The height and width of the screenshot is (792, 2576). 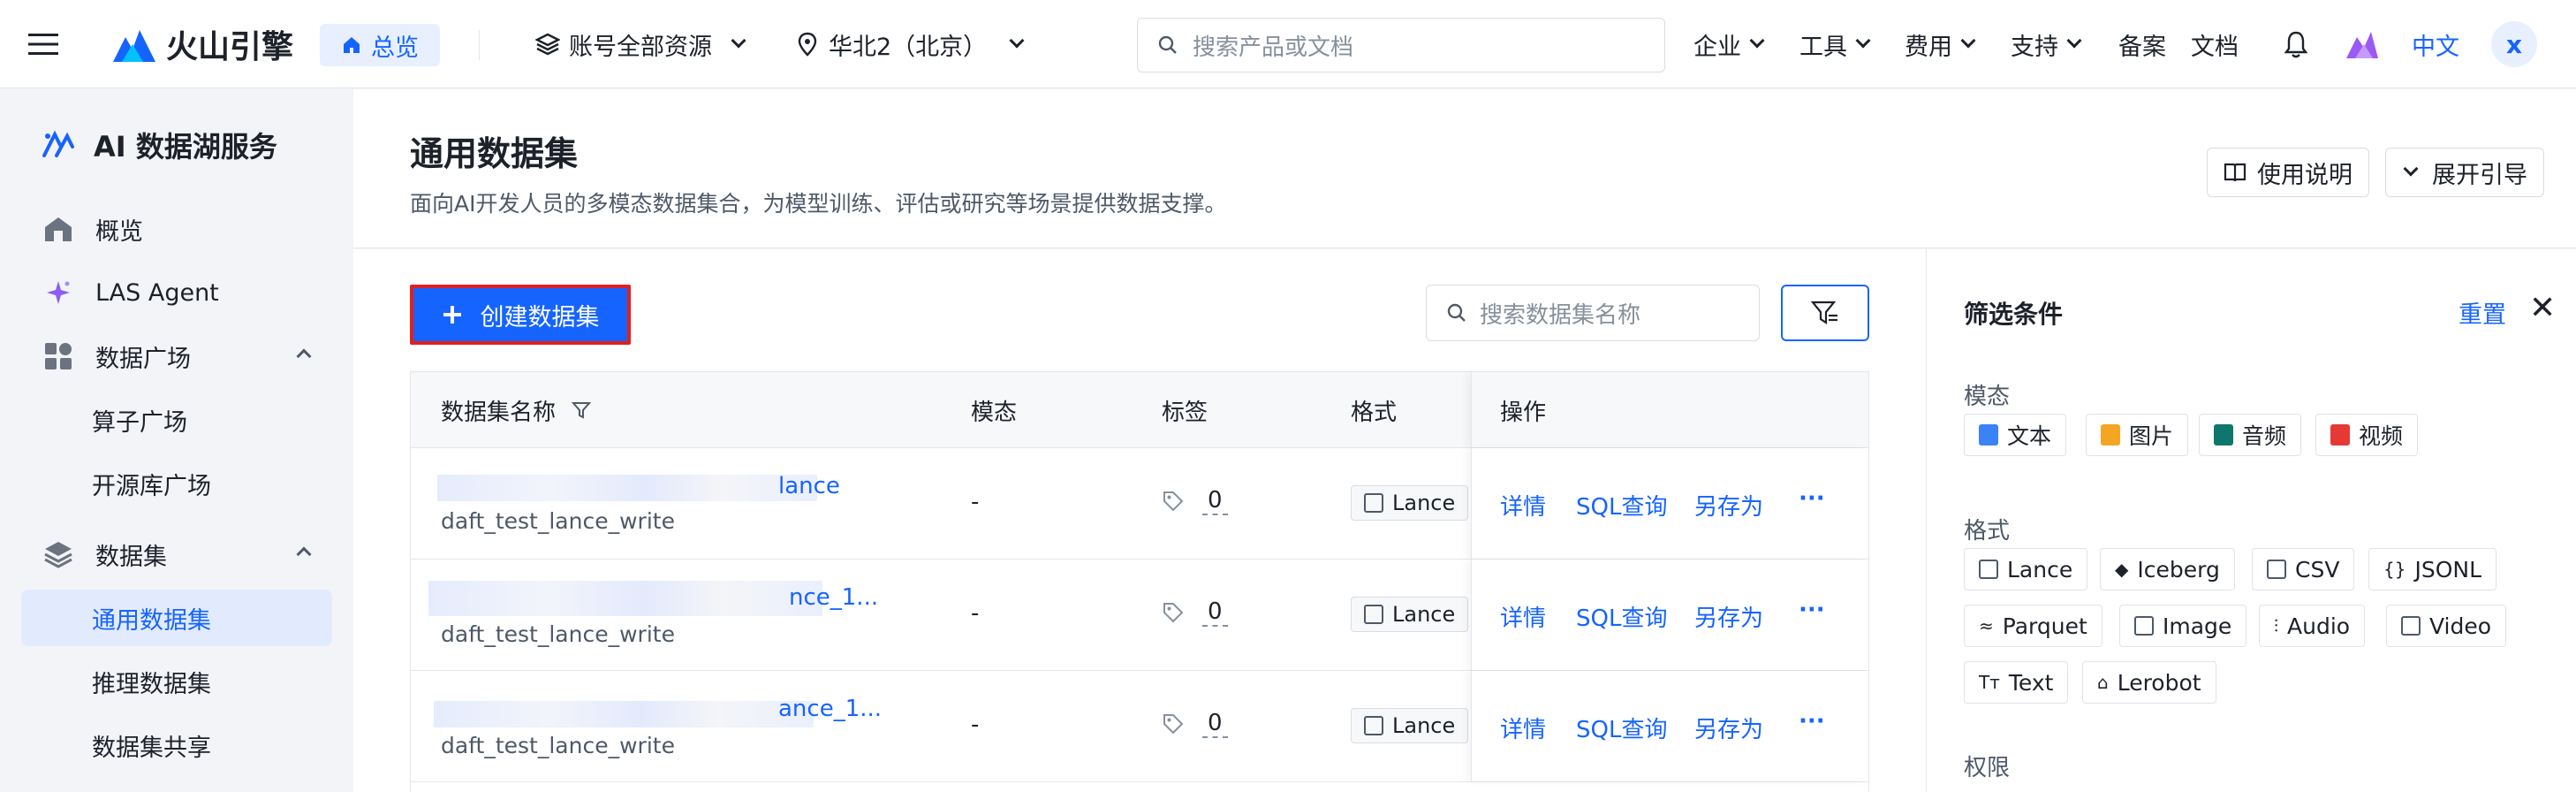 What do you see at coordinates (582, 410) in the screenshot?
I see `filter-icon` at bounding box center [582, 410].